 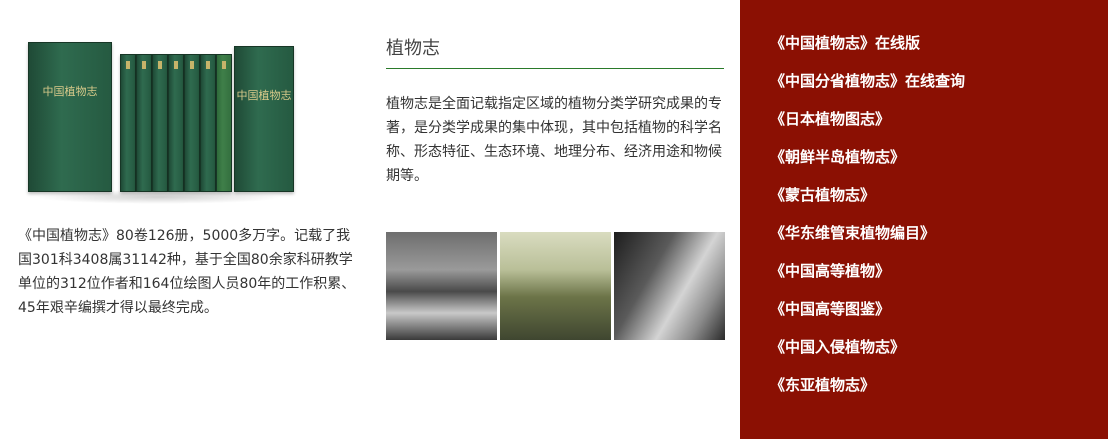 I want to click on botanist-portrait-photo, so click(x=669, y=286).